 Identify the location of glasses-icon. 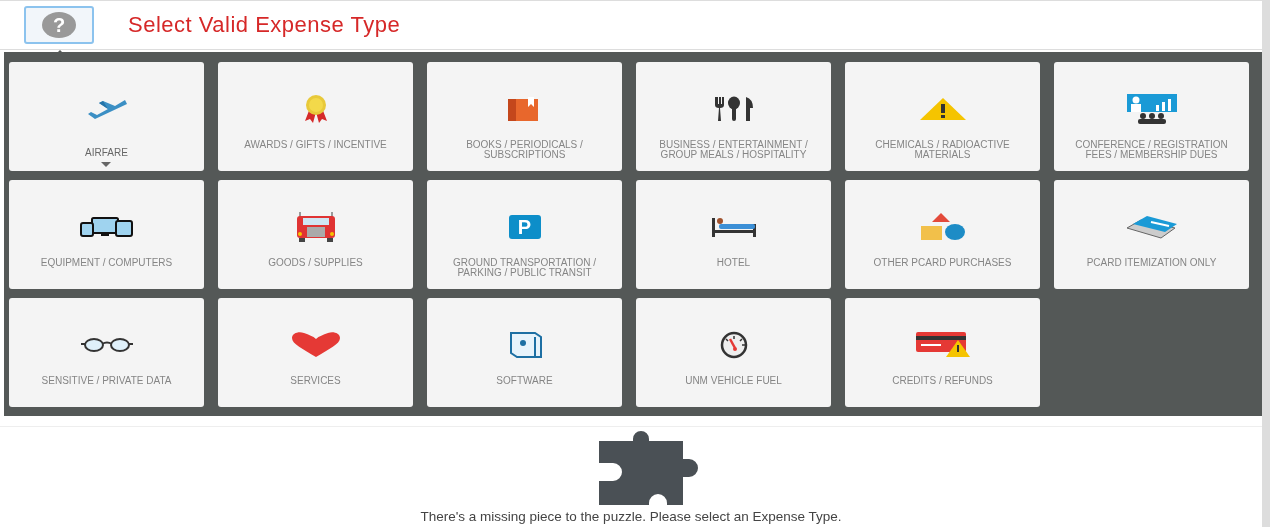
(106, 345).